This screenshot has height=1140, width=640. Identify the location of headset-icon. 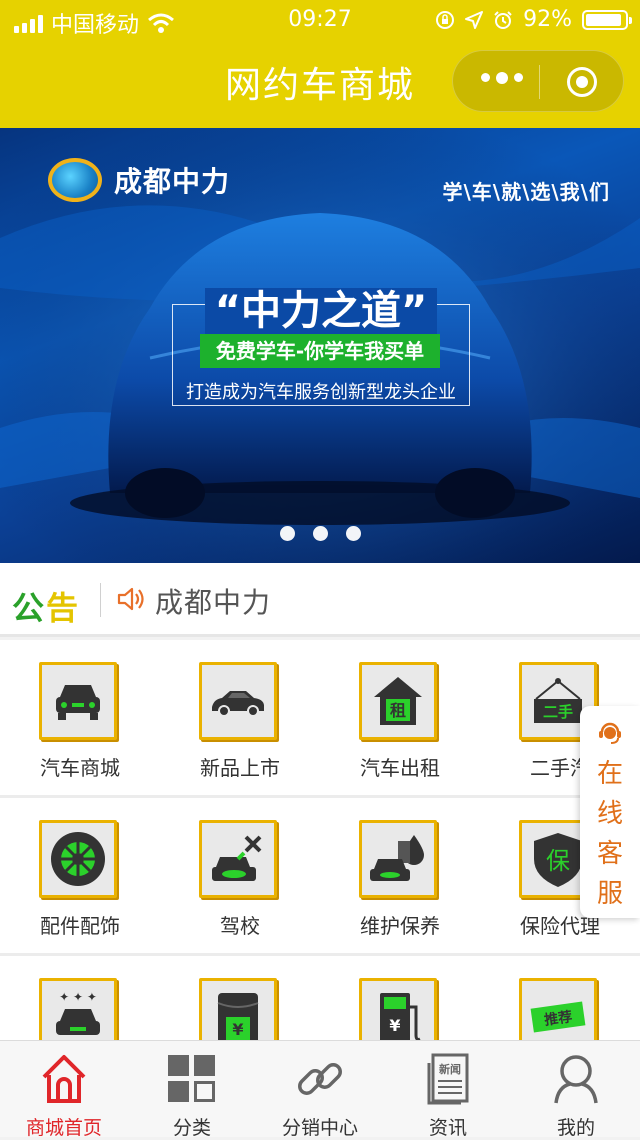
(610, 733).